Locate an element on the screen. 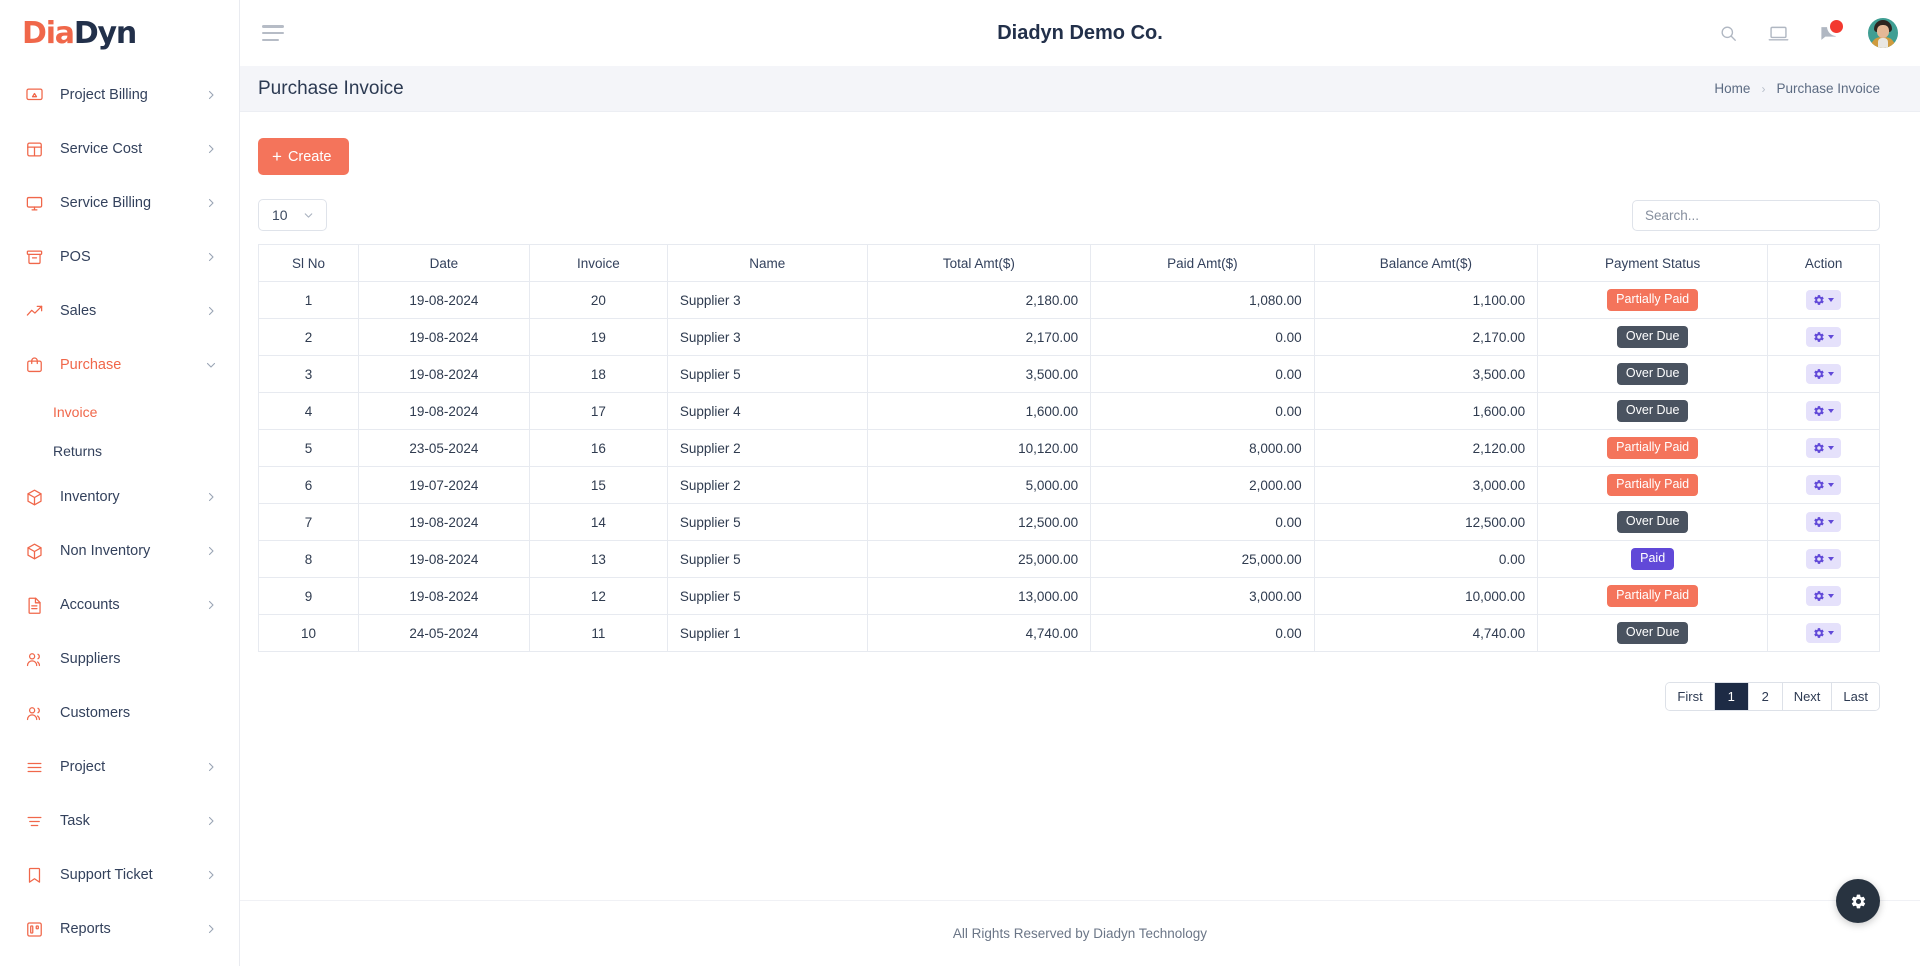 This screenshot has width=1920, height=966. avatar is located at coordinates (1883, 33).